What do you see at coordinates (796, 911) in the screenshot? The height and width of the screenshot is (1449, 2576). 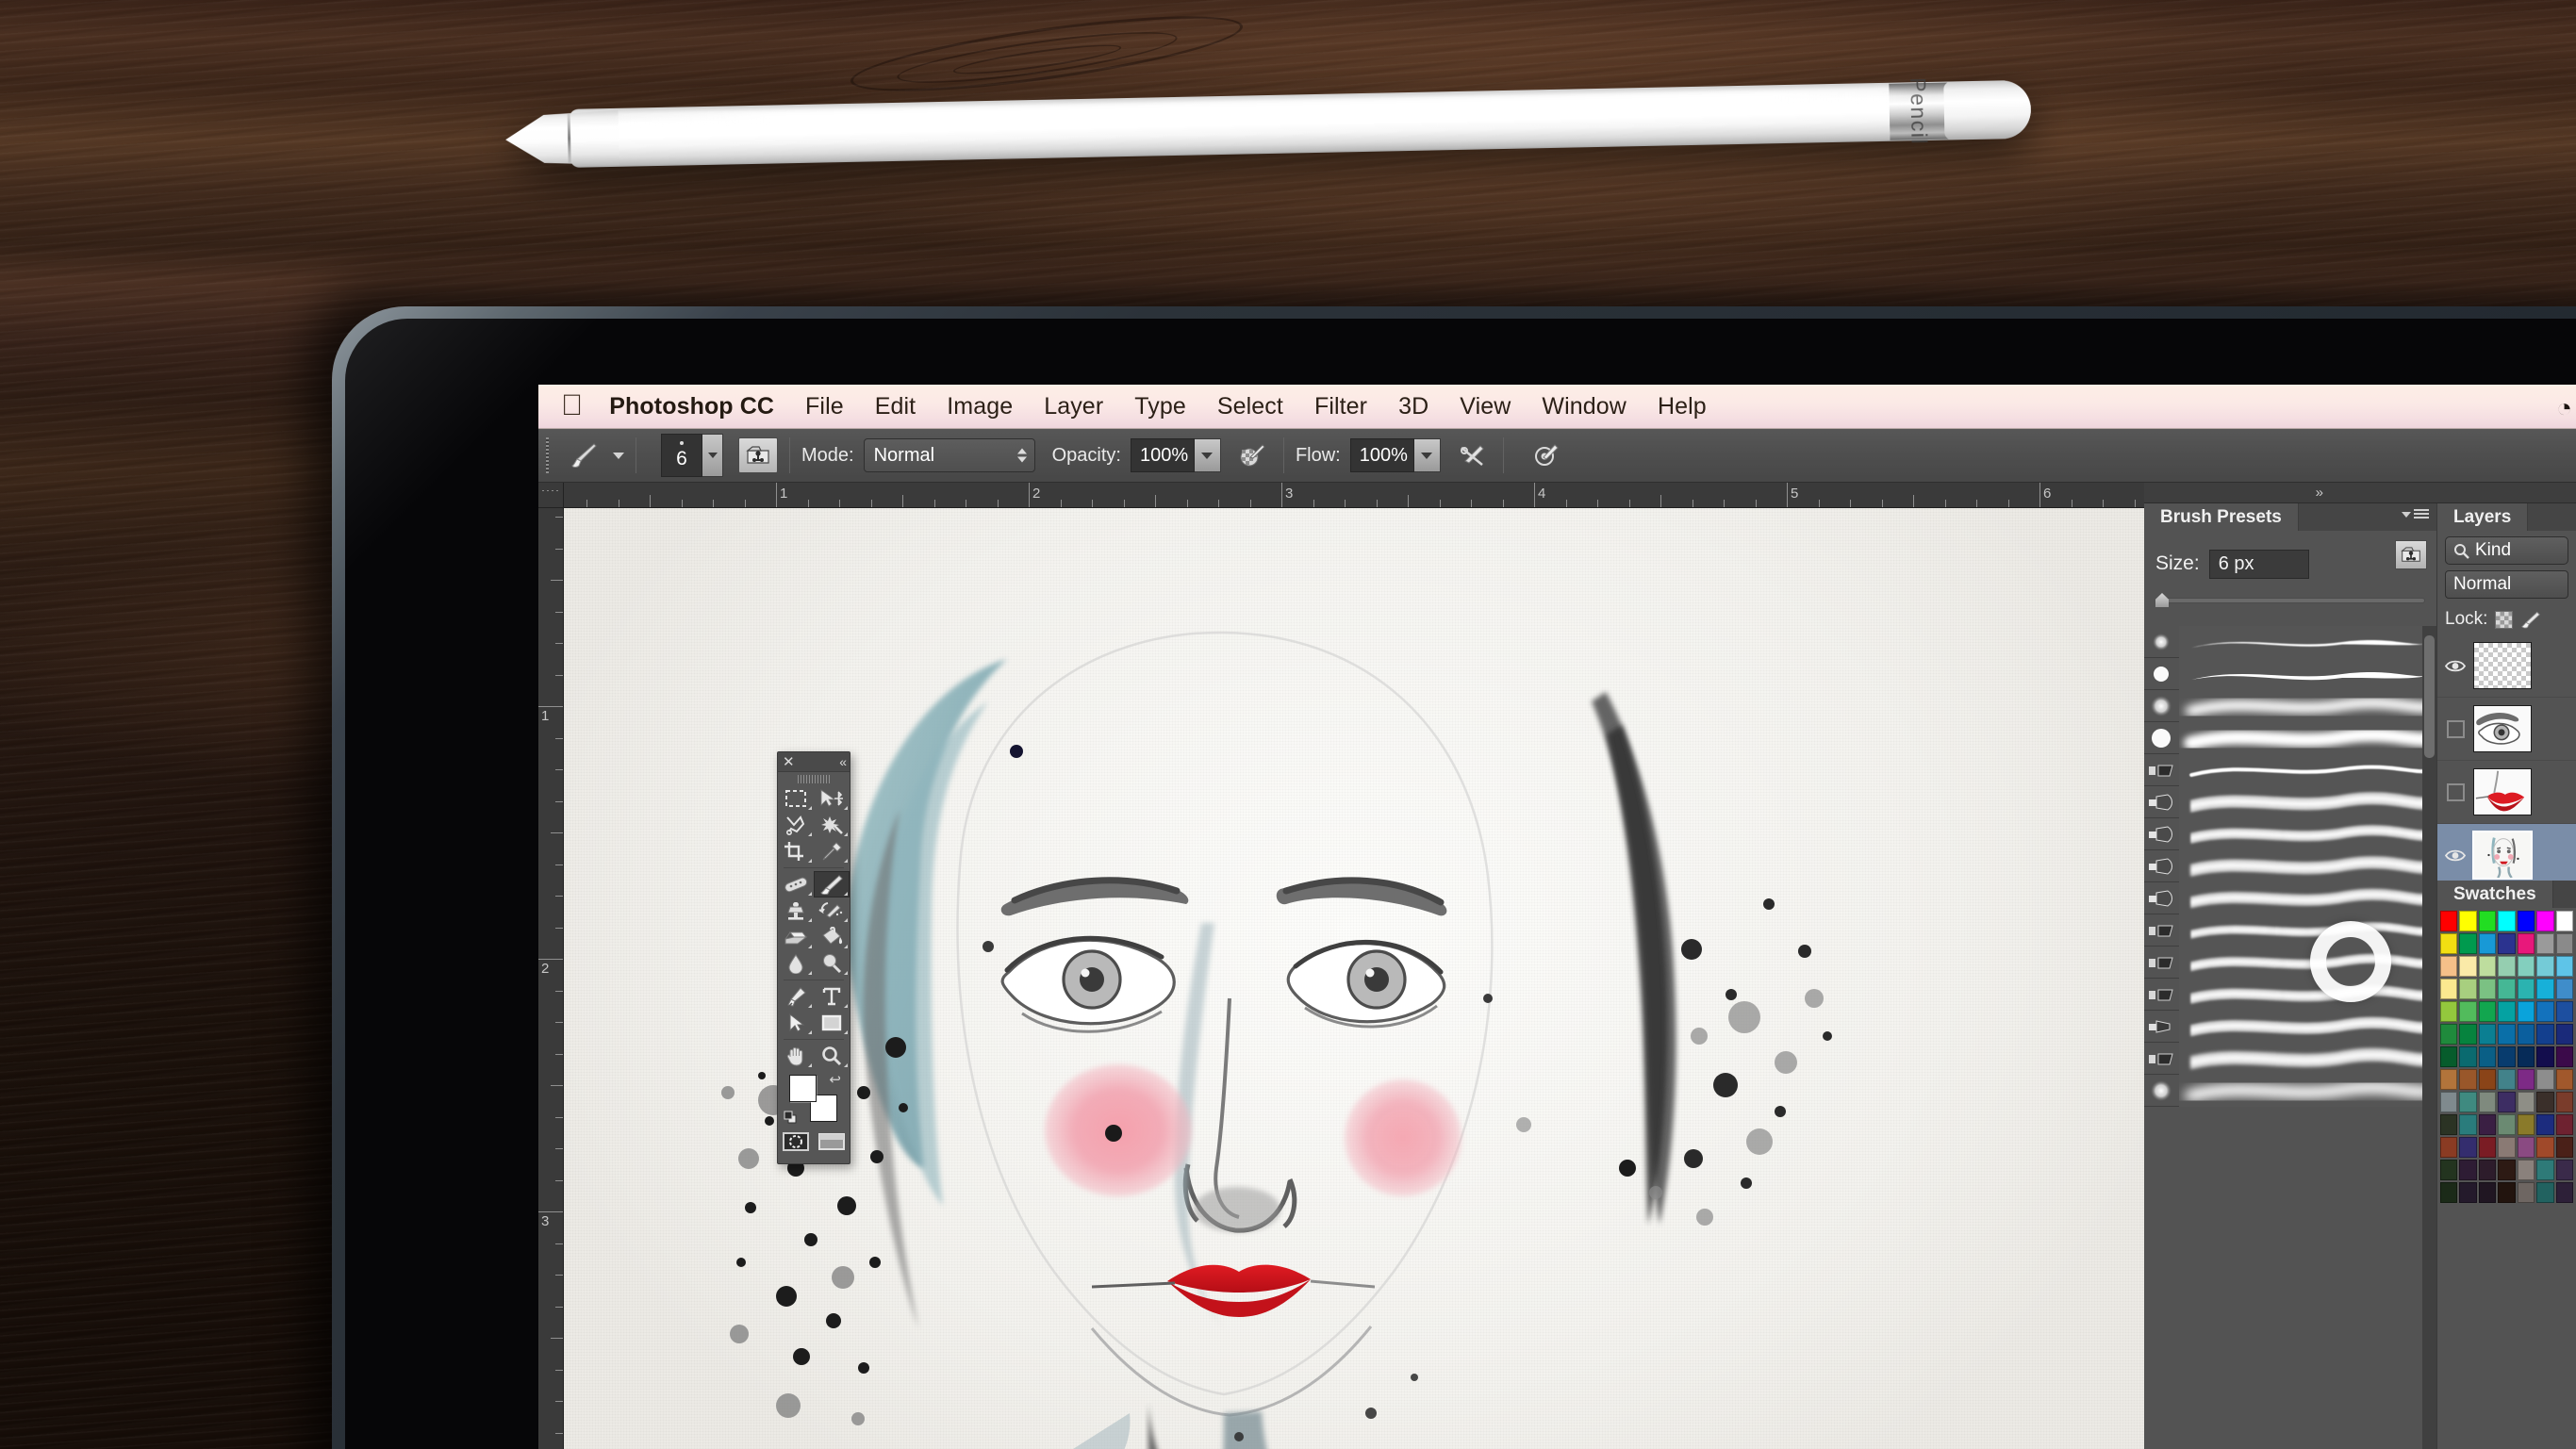 I see `clone-stamp-tool` at bounding box center [796, 911].